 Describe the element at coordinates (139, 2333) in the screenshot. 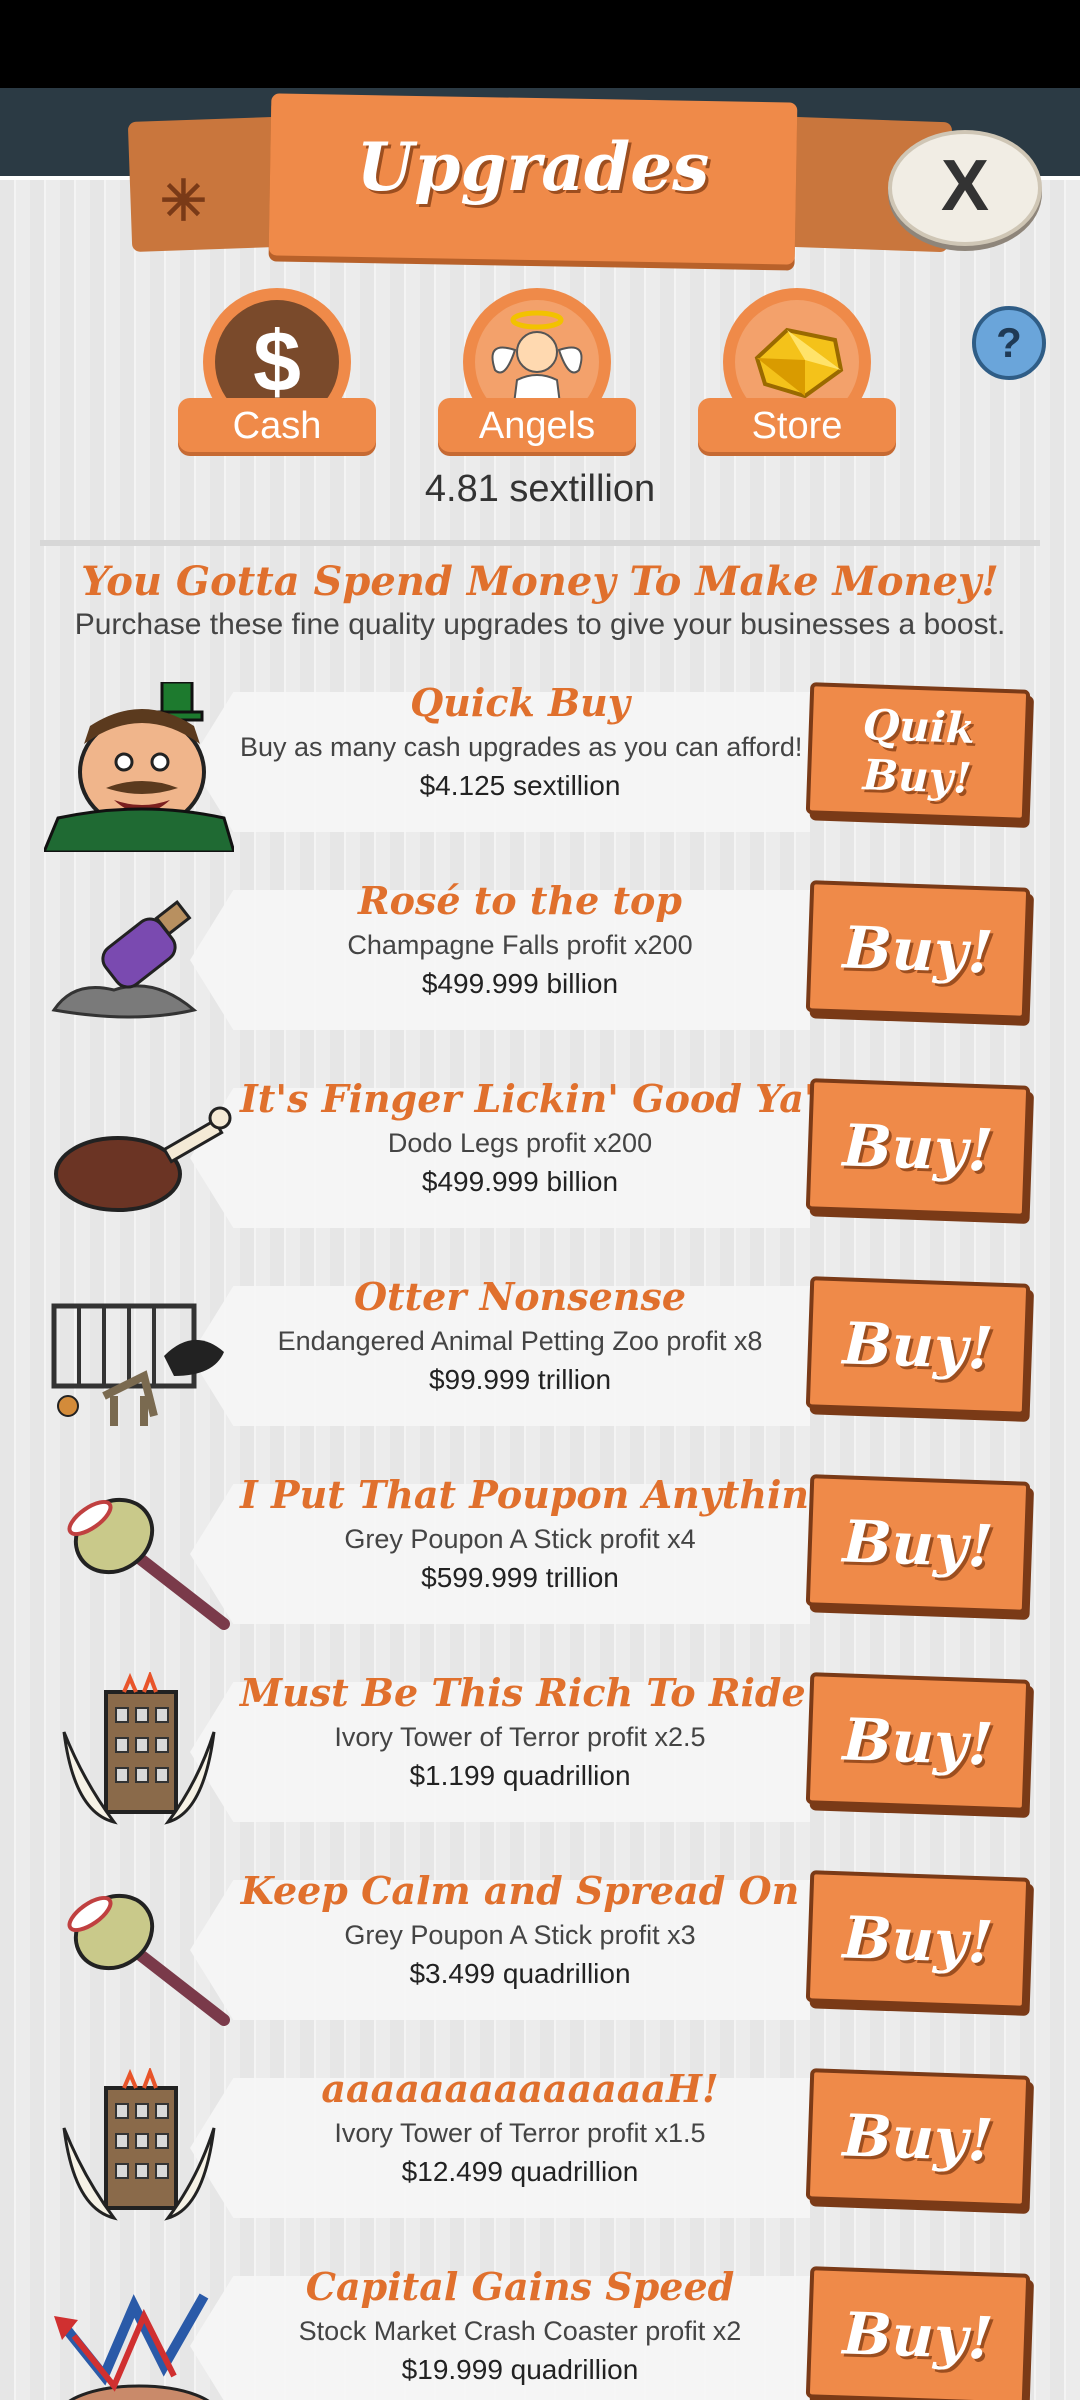

I see `coaster-icon` at that location.